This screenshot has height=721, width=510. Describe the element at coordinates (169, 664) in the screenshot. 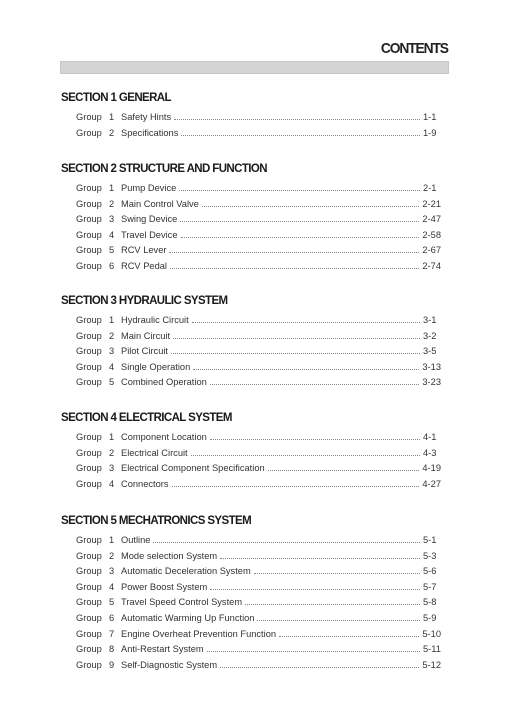

I see `entry-label: Self-Diagnostic System` at that location.